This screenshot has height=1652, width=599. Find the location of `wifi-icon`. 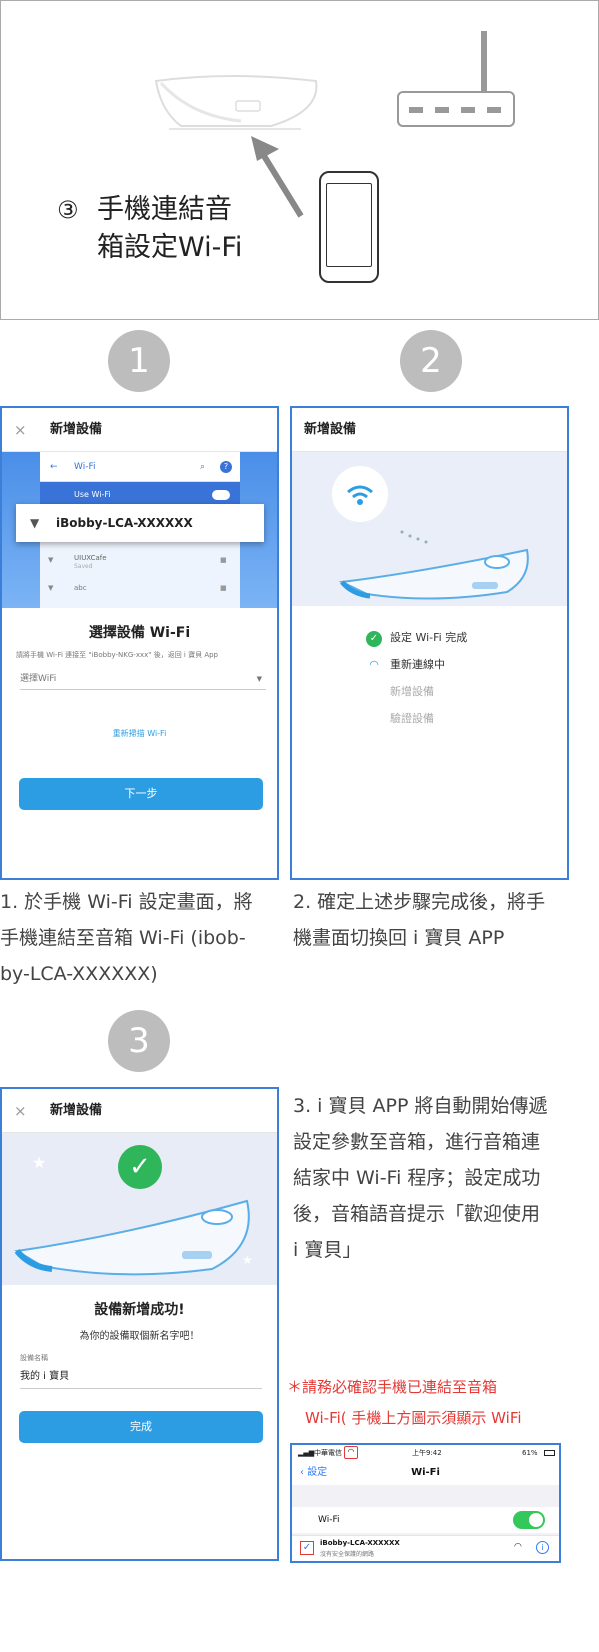

wifi-icon is located at coordinates (360, 495).